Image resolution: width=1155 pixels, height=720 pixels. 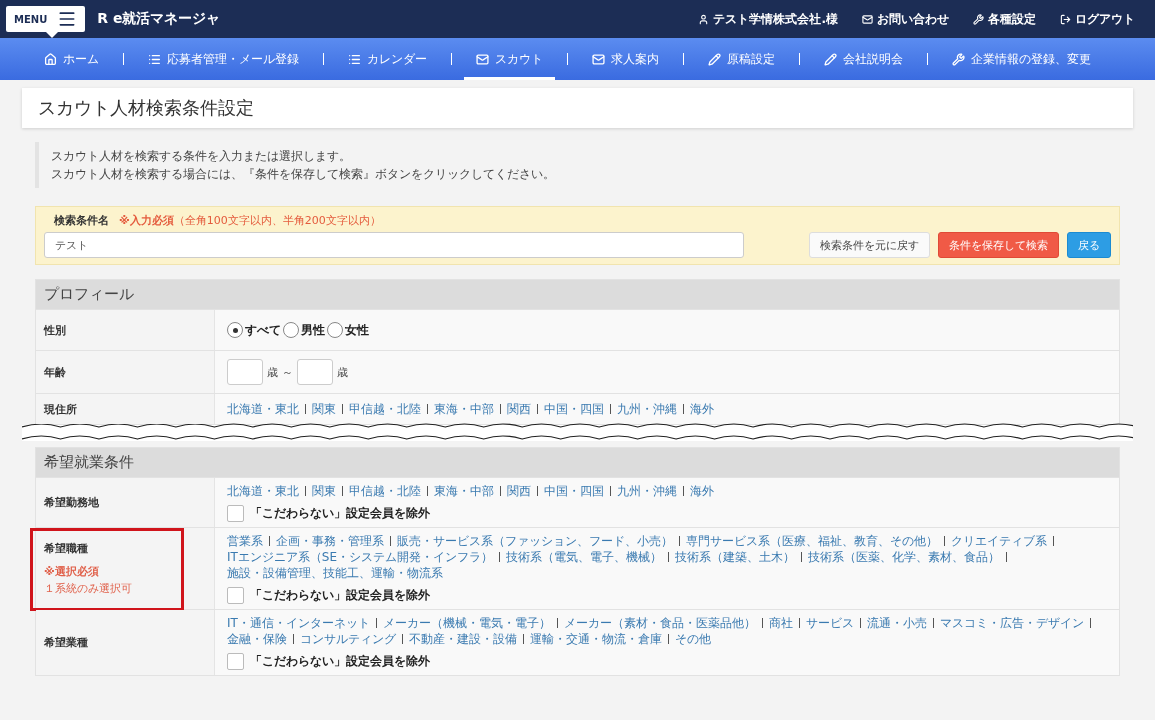 What do you see at coordinates (257, 639) in the screenshot?
I see `filter-link: 金融・保険` at bounding box center [257, 639].